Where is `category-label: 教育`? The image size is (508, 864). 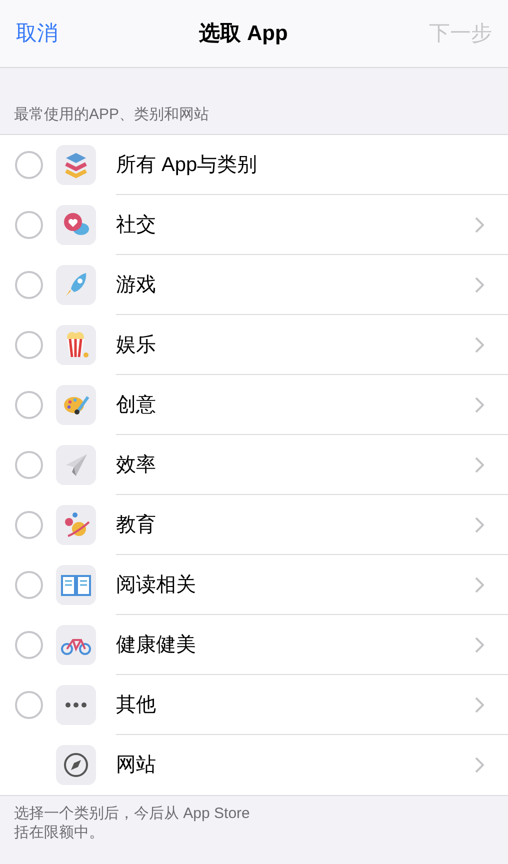 category-label: 教育 is located at coordinates (136, 525).